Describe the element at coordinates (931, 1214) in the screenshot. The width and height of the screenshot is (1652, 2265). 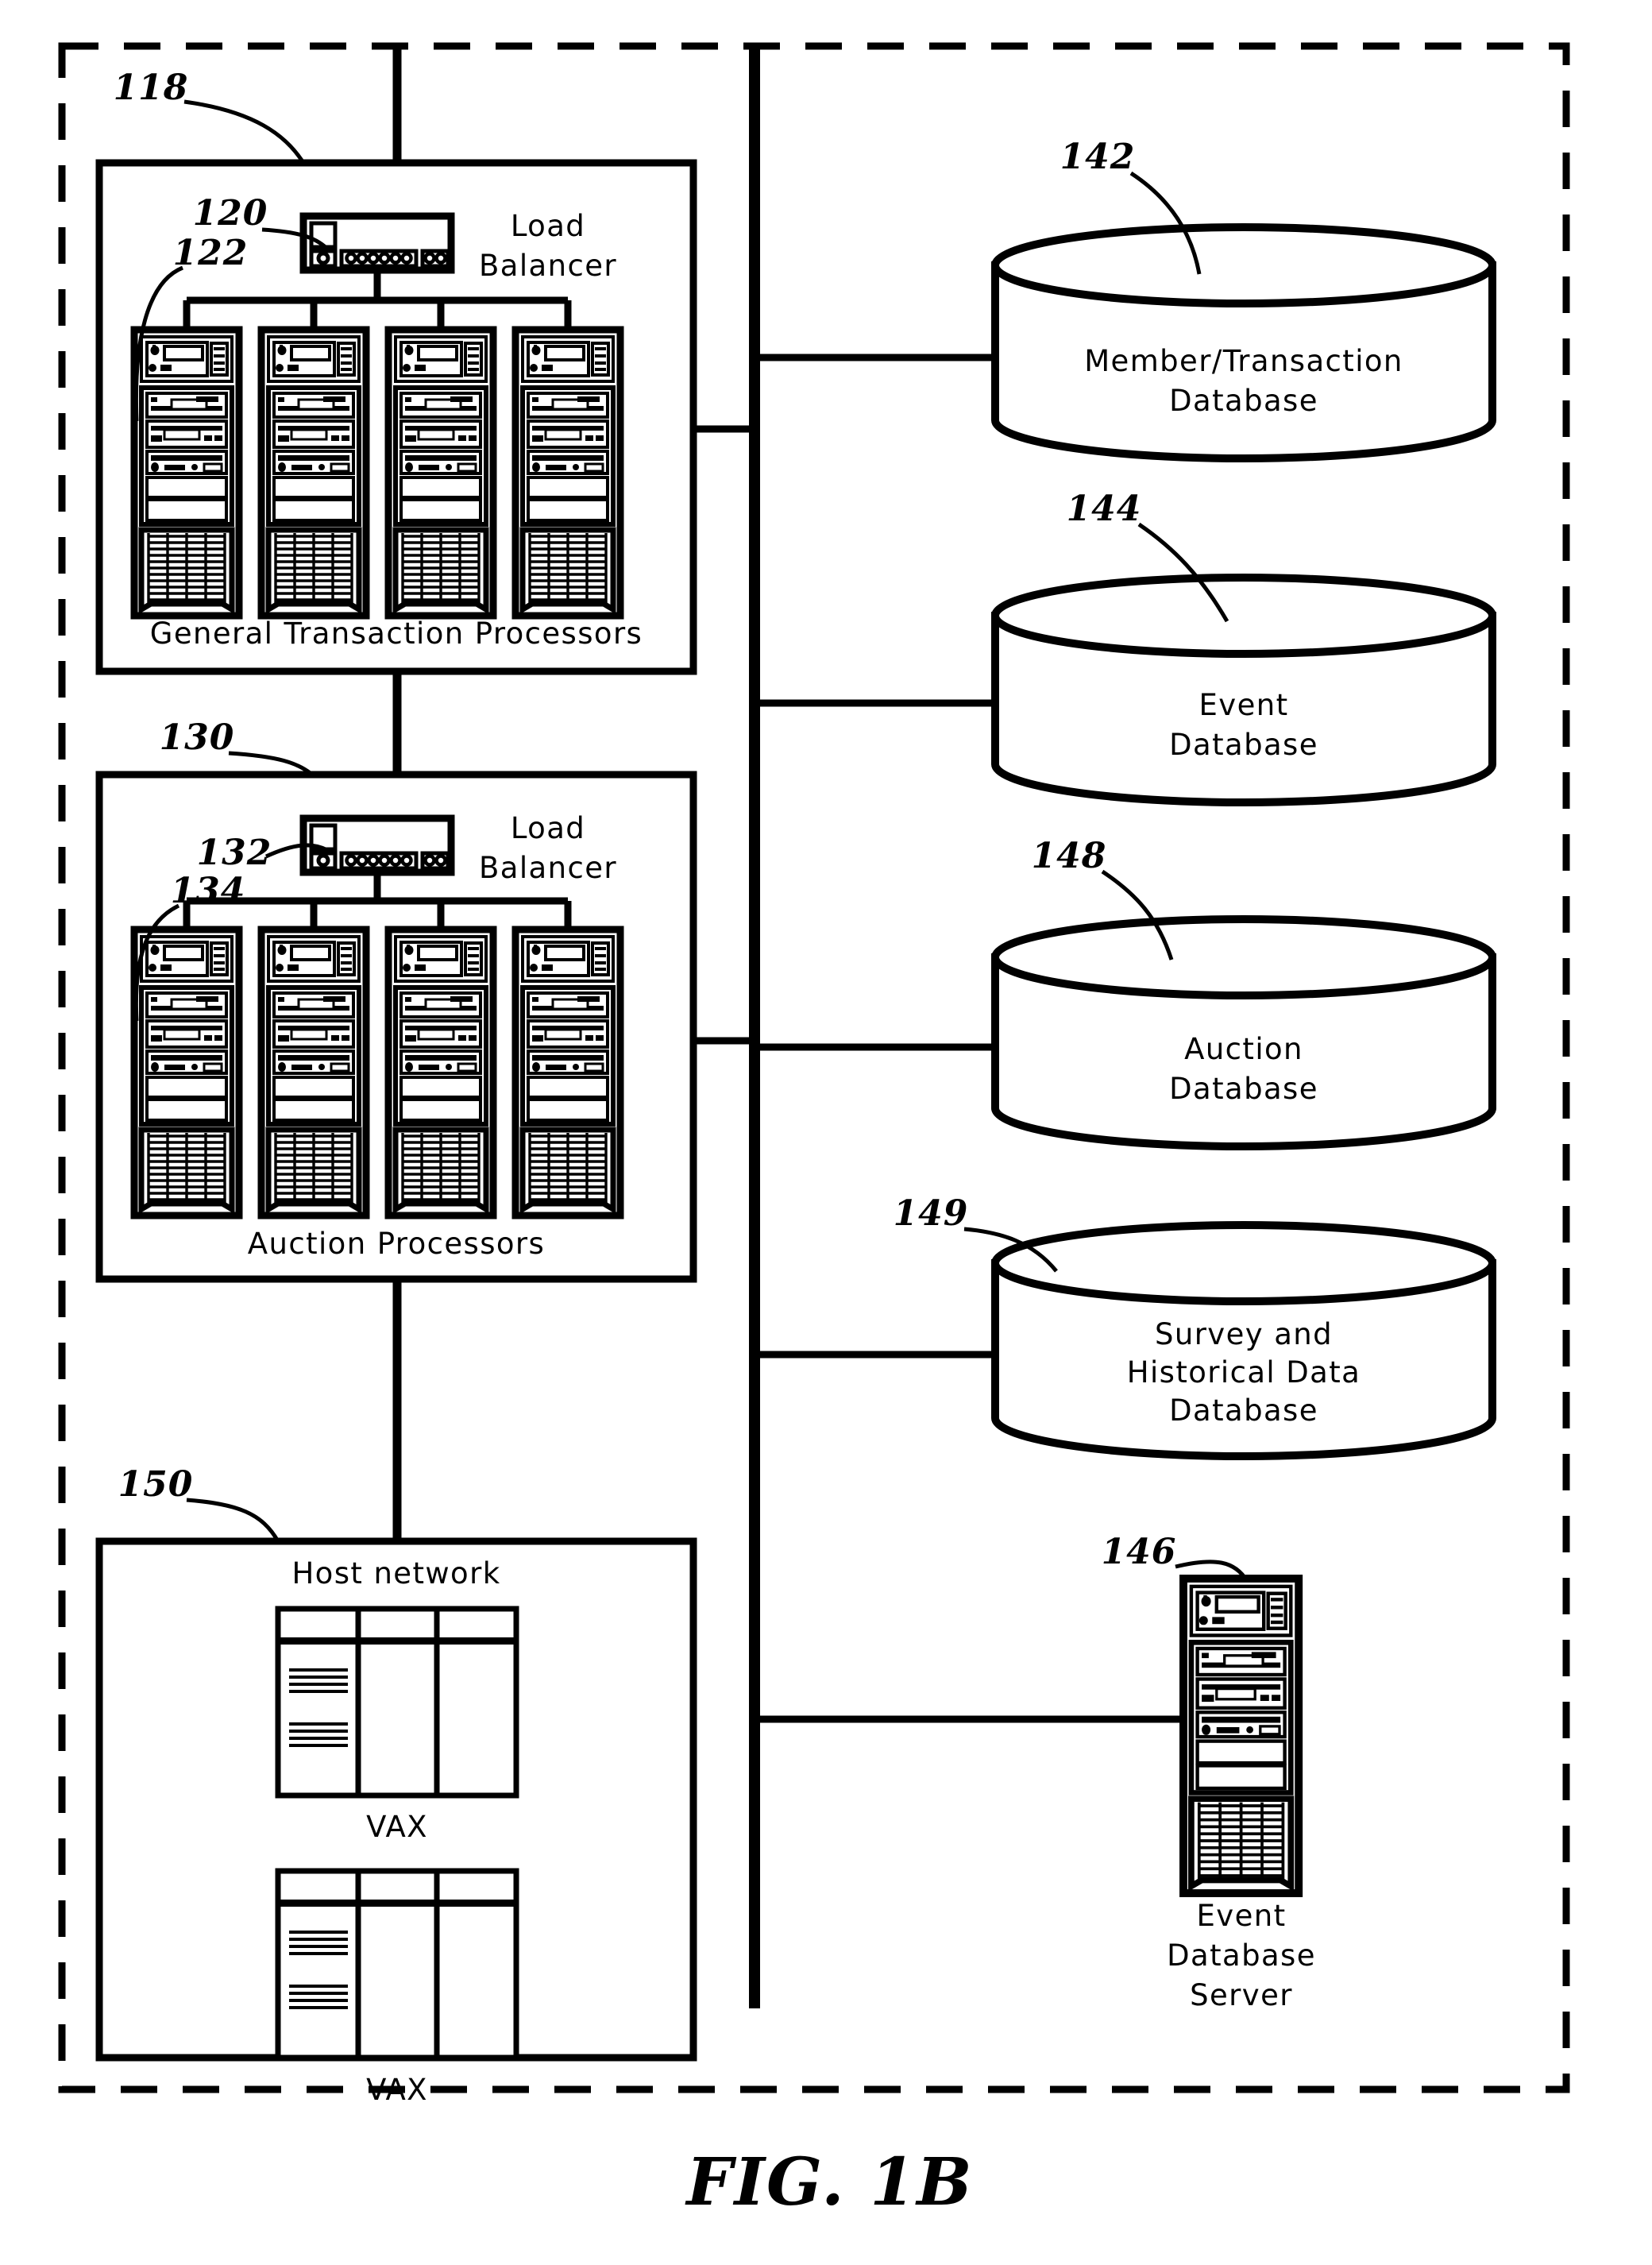
I see `ref-number-149: 149` at that location.